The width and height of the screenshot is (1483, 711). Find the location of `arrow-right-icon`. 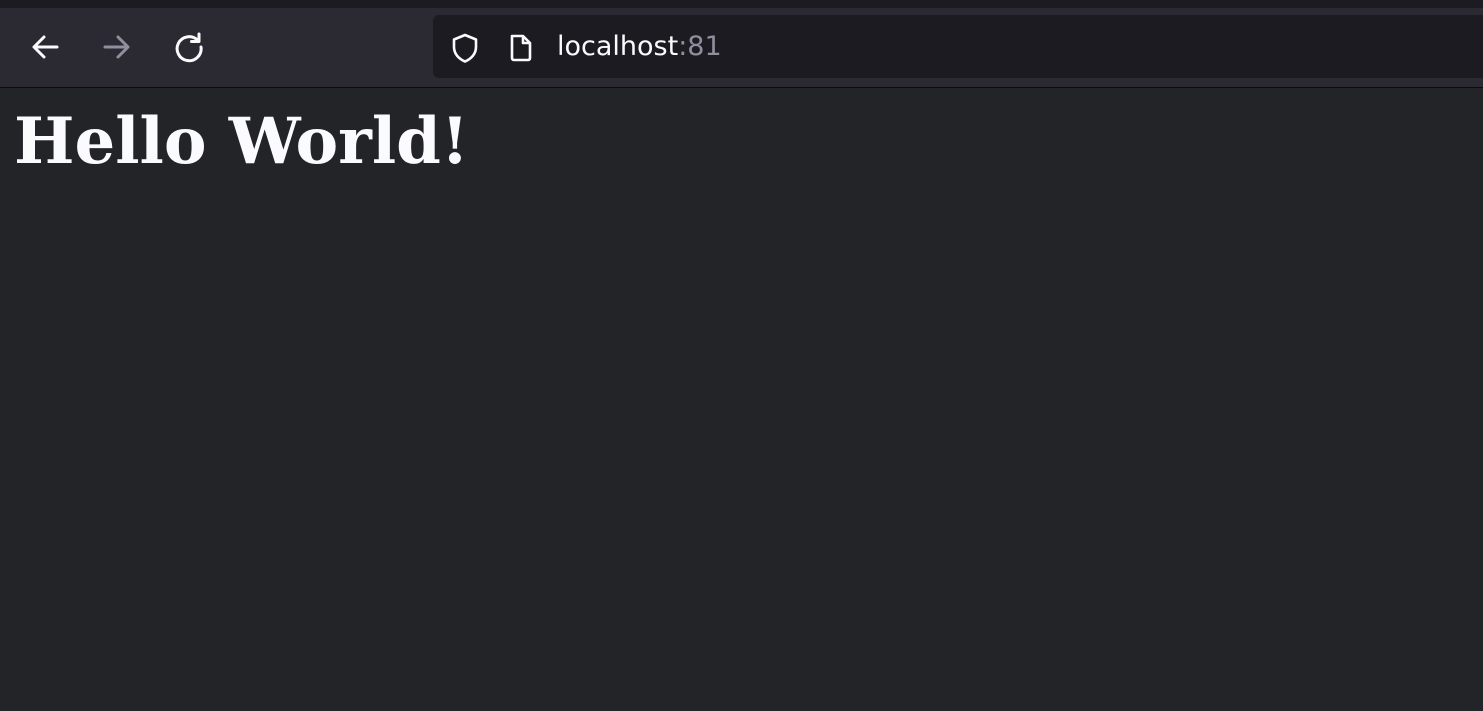

arrow-right-icon is located at coordinates (116, 47).